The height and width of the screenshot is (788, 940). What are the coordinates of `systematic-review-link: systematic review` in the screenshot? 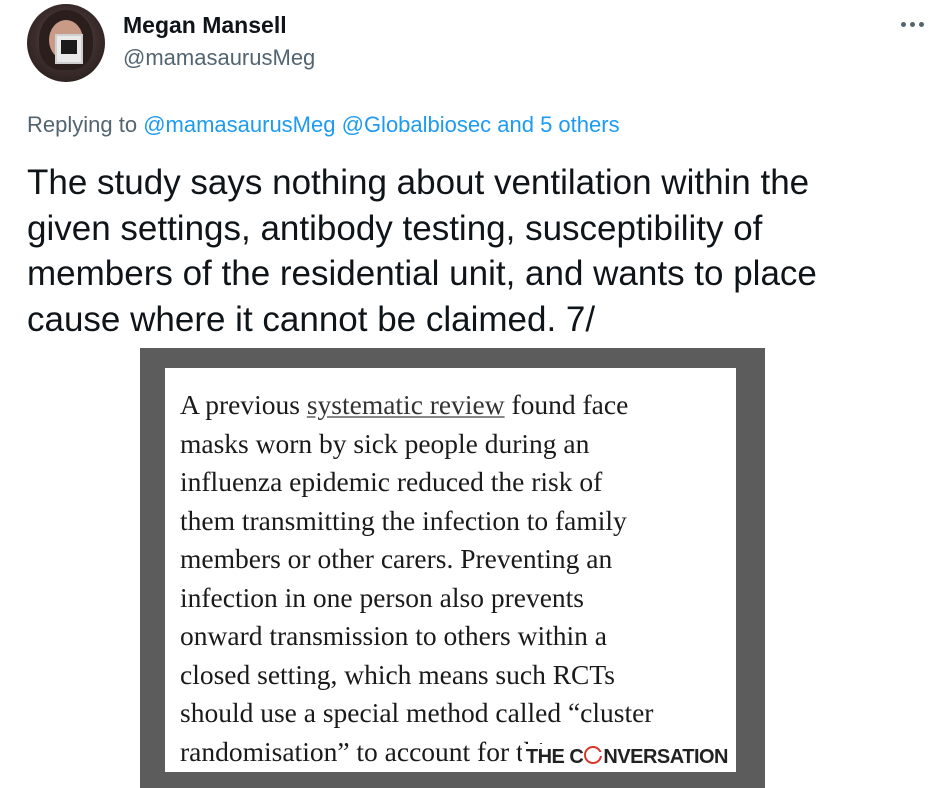 It's located at (405, 404).